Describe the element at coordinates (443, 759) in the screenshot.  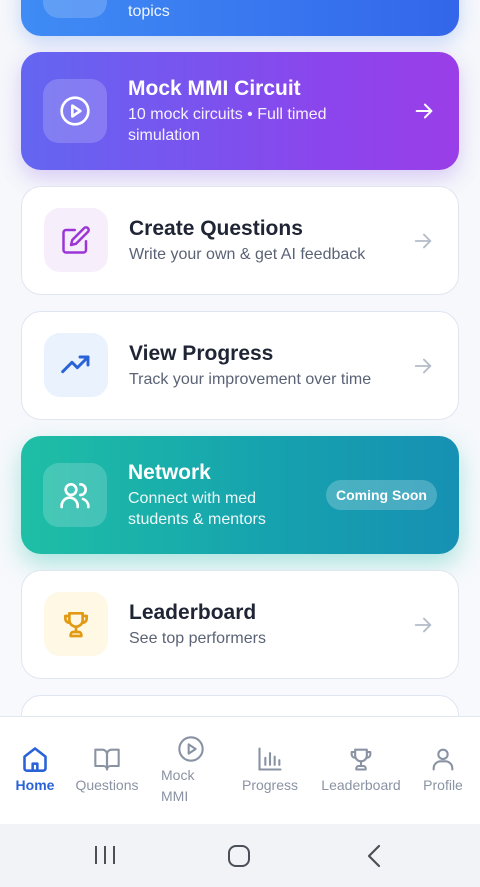
I see `user-icon` at that location.